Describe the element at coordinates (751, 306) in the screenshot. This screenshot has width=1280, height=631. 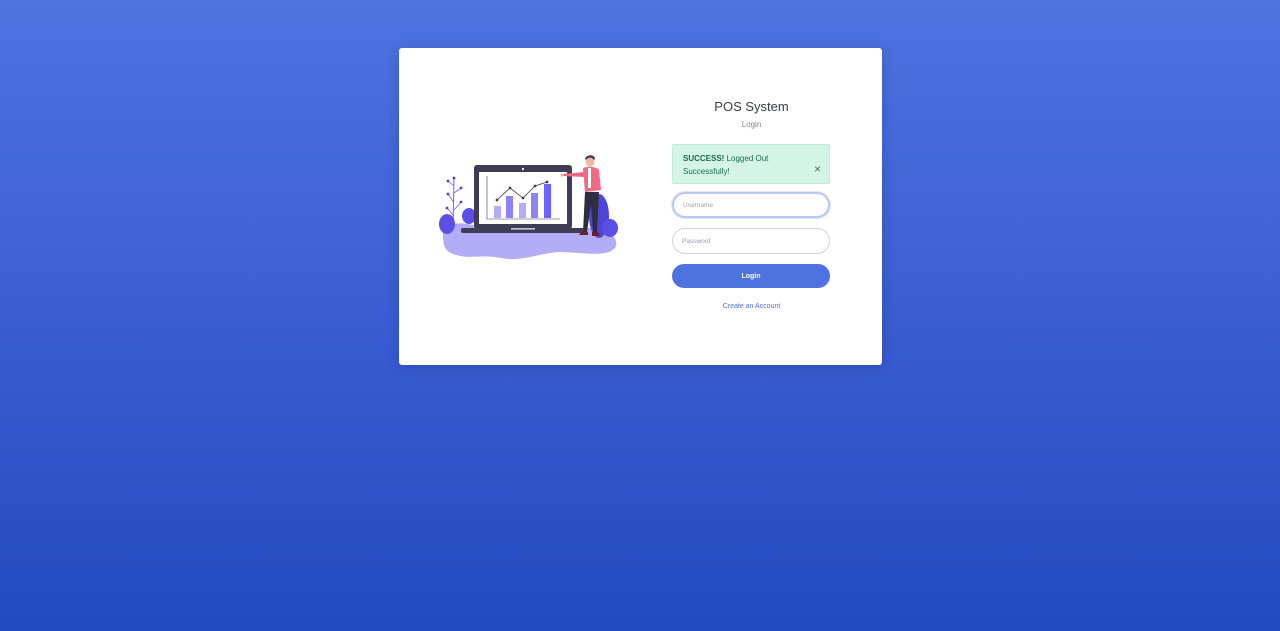
I see `create-account-link: Create an Account` at that location.